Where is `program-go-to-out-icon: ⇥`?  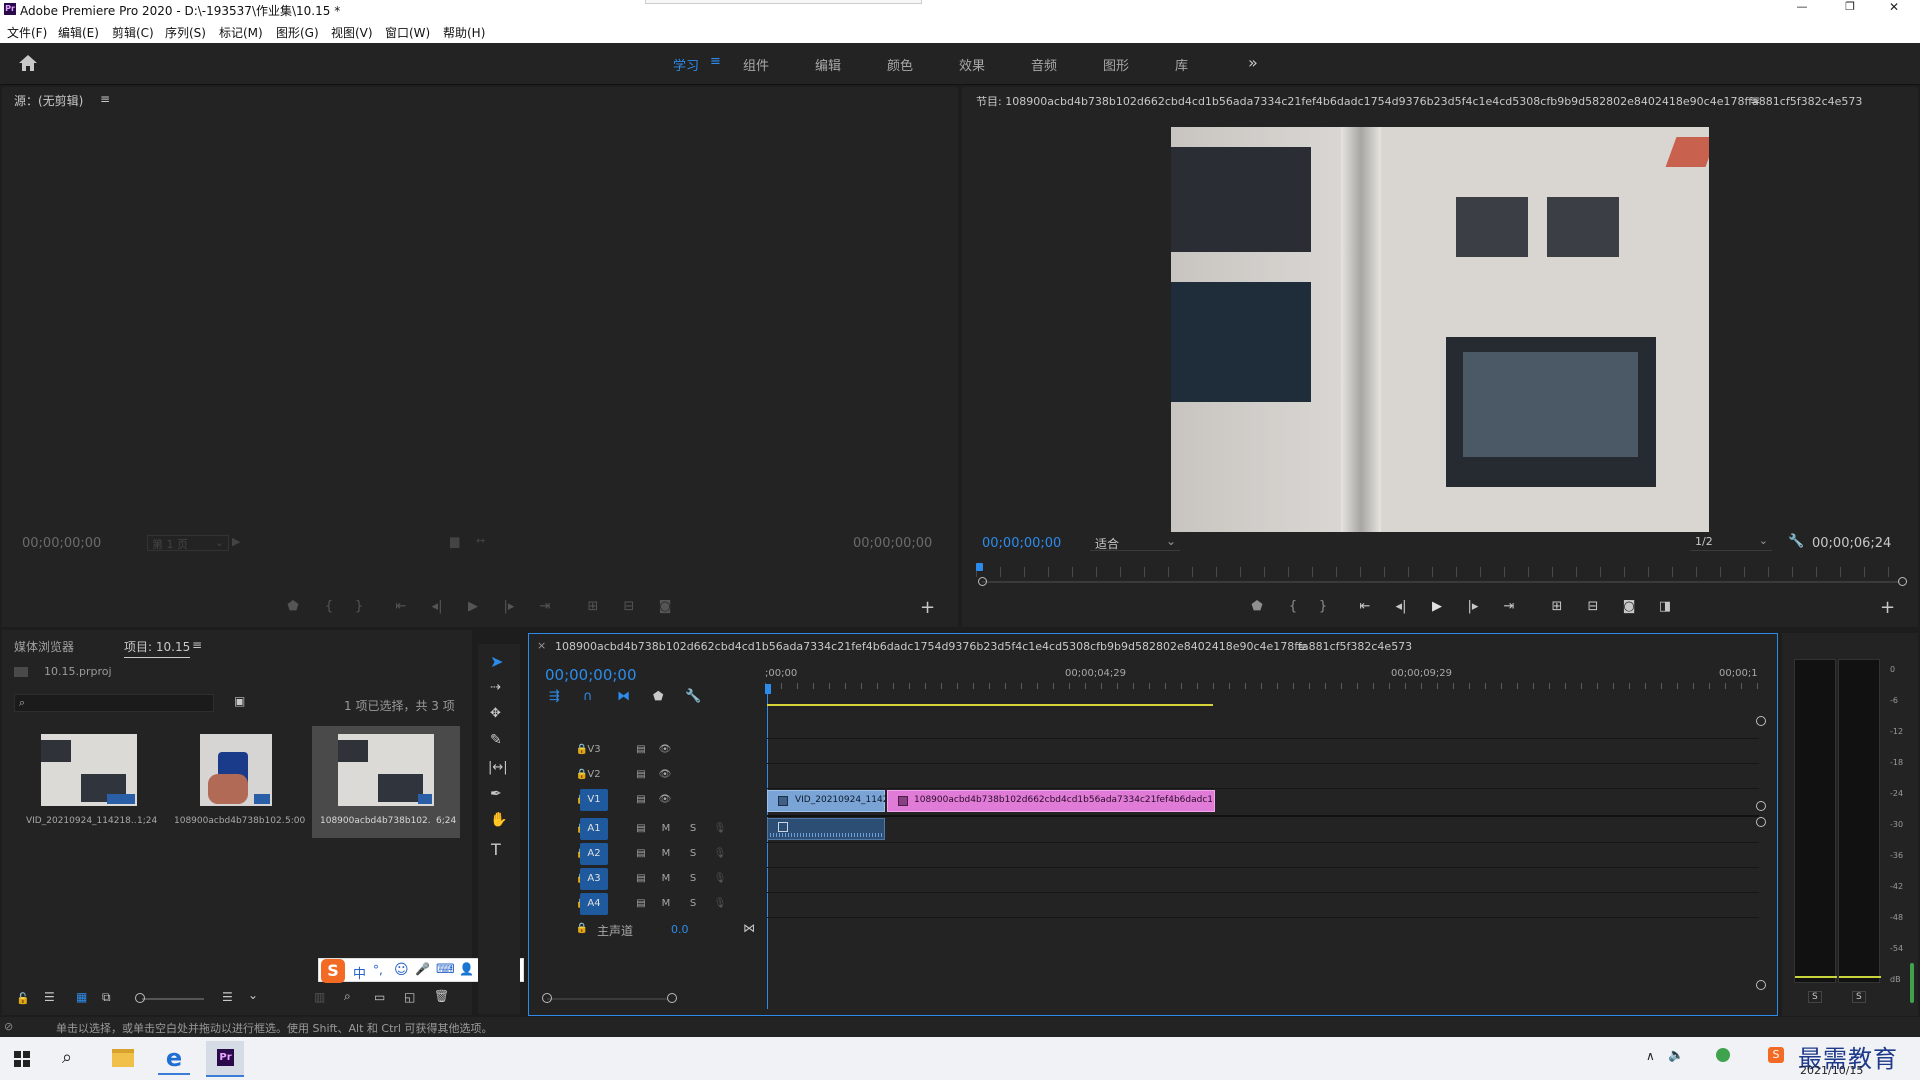
program-go-to-out-icon: ⇥ is located at coordinates (1509, 607).